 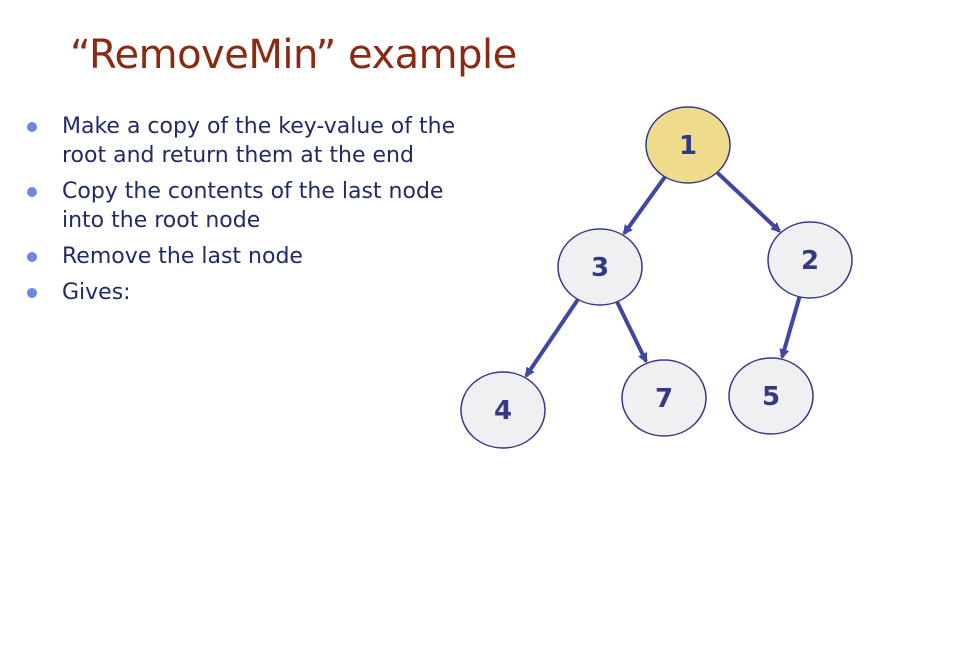 I want to click on edge-n3-n7, so click(x=631, y=332).